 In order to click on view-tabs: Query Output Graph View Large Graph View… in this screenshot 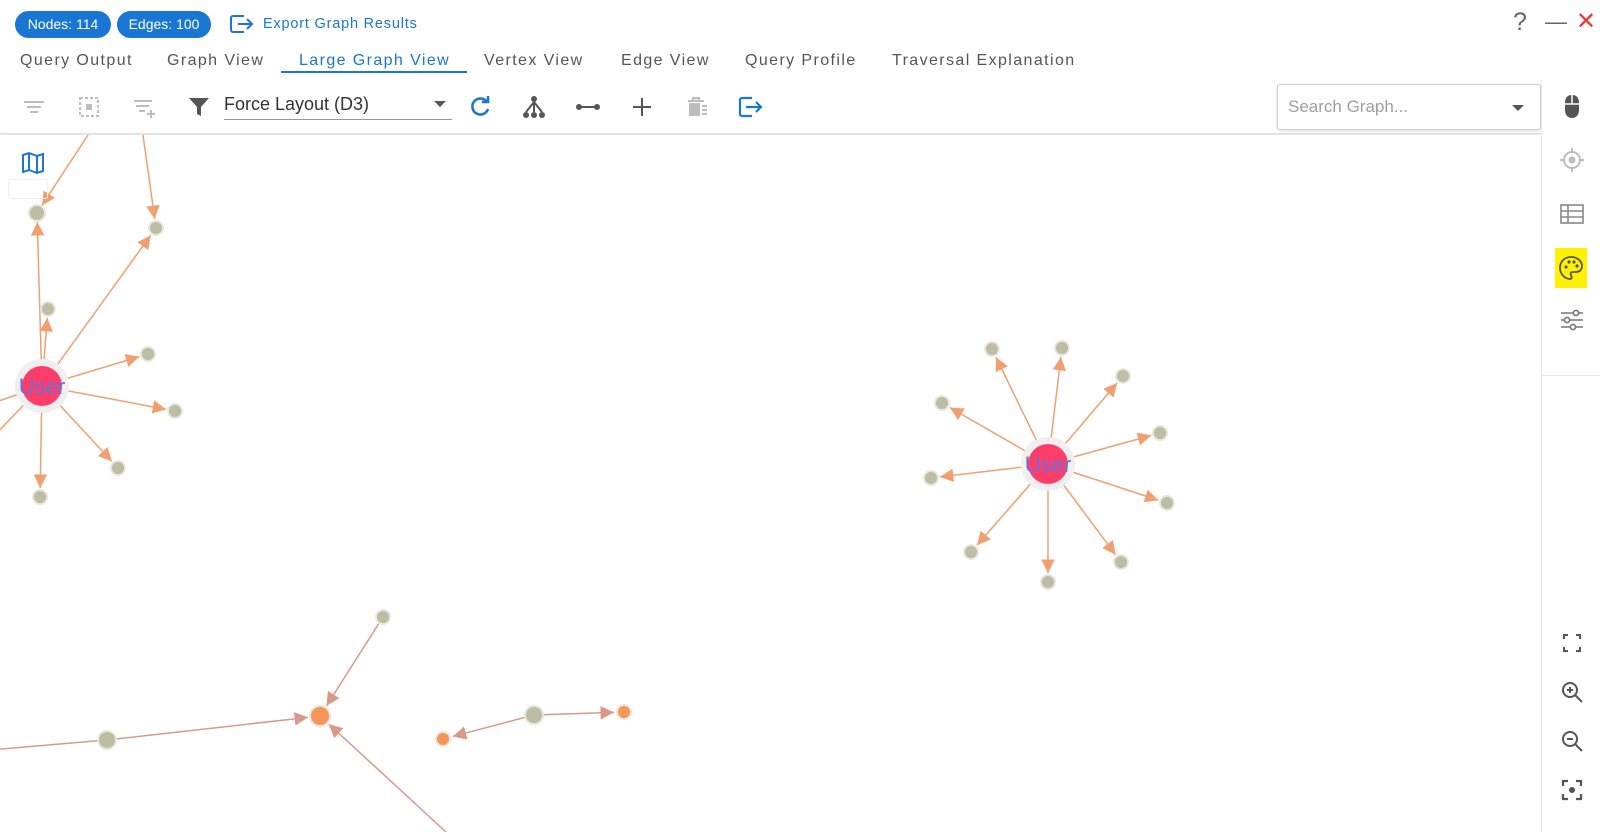, I will do `click(800, 61)`.